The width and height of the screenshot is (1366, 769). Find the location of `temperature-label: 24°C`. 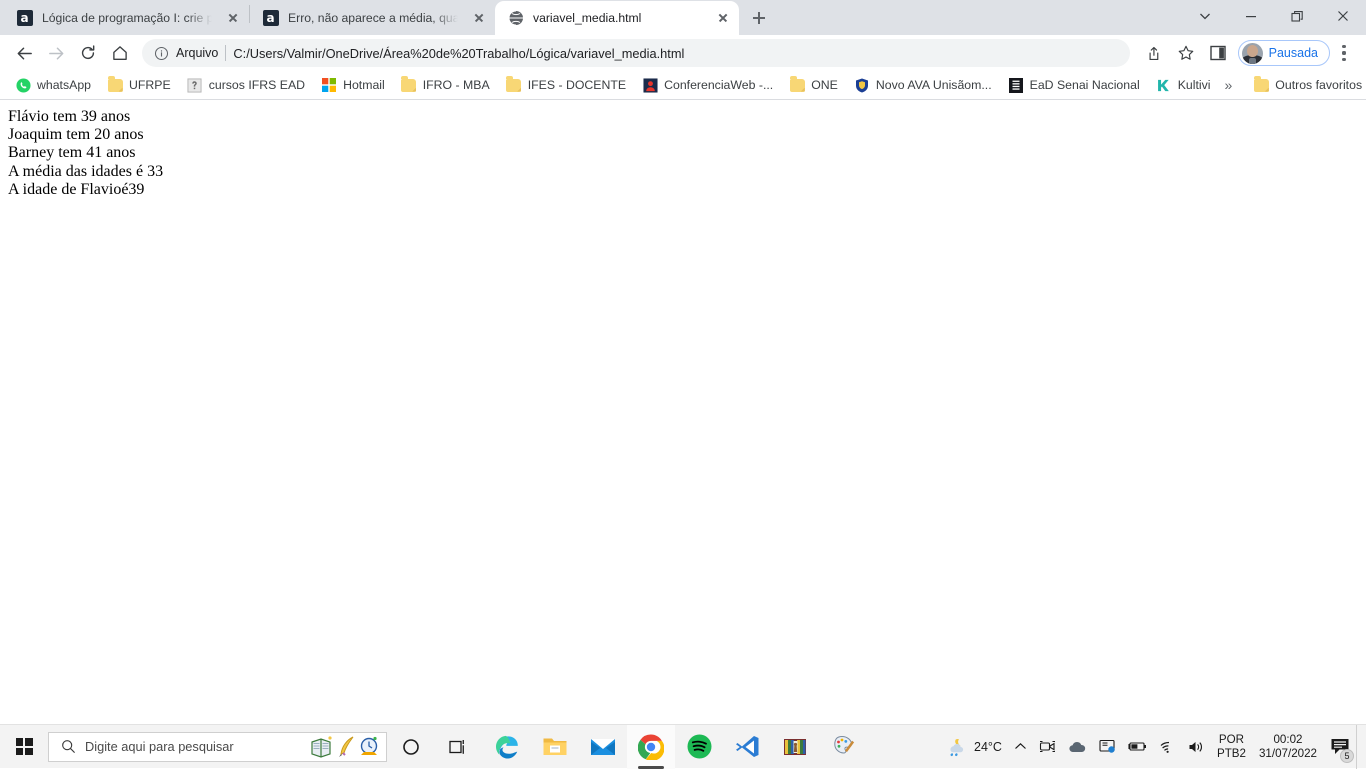

temperature-label: 24°C is located at coordinates (988, 746).